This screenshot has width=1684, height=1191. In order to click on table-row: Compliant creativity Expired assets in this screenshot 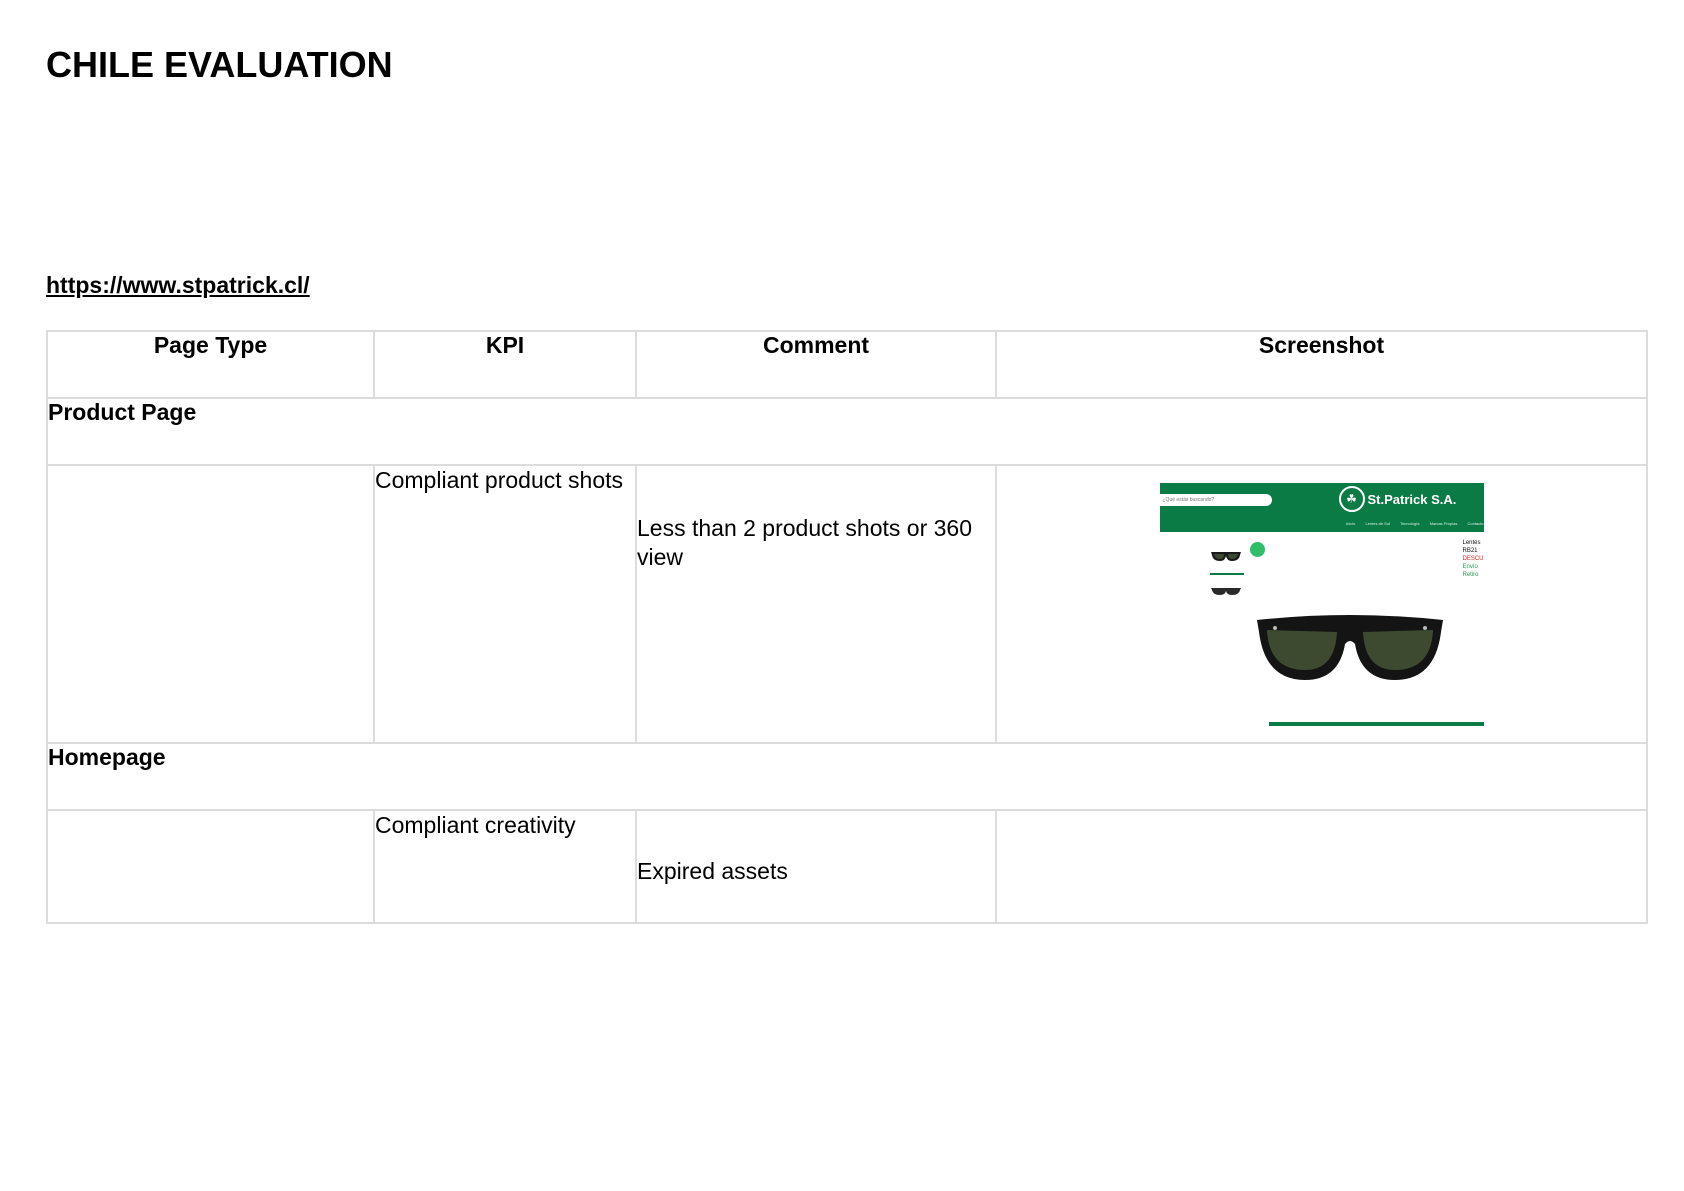, I will do `click(847, 866)`.